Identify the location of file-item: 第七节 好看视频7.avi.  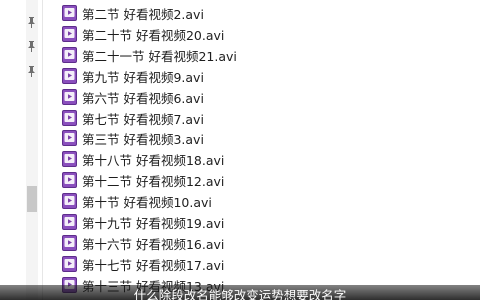
(157, 118).